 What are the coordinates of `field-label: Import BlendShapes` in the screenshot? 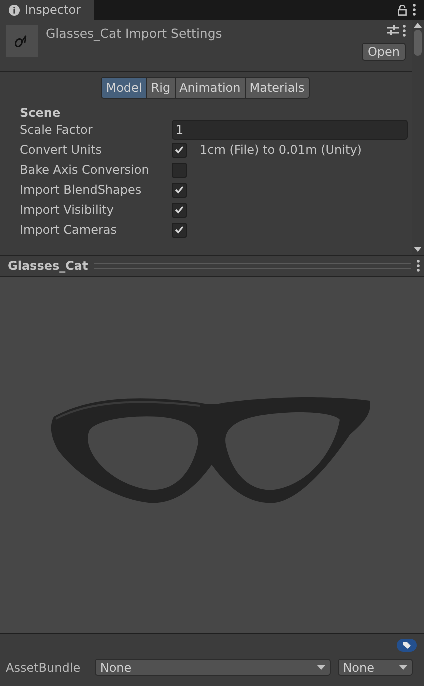 It's located at (81, 190).